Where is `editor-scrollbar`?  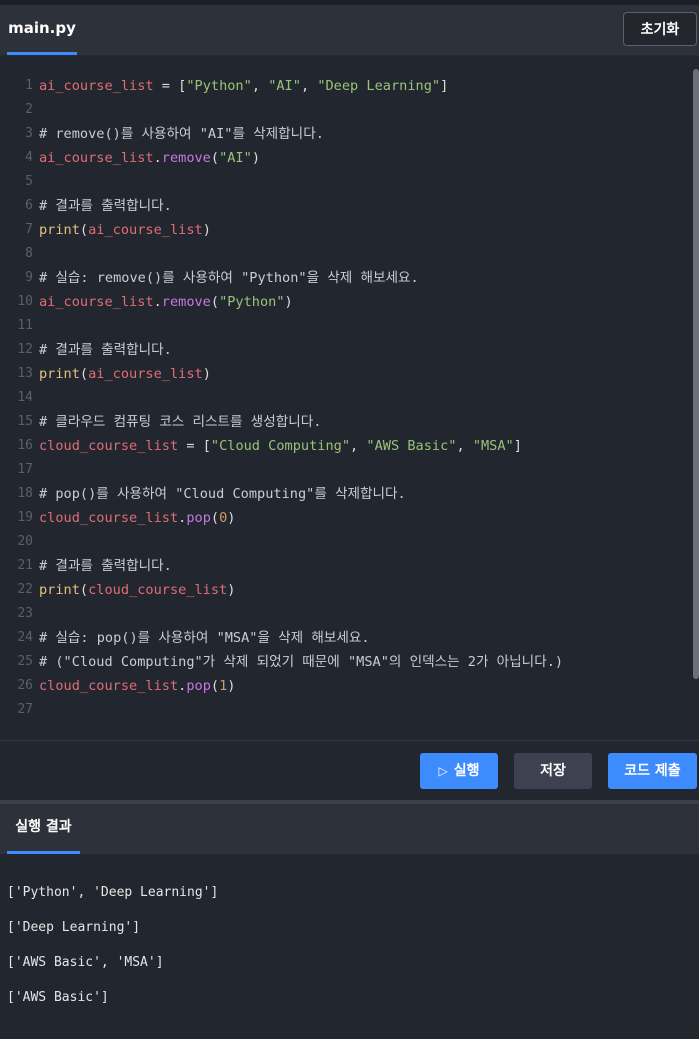 editor-scrollbar is located at coordinates (695, 374).